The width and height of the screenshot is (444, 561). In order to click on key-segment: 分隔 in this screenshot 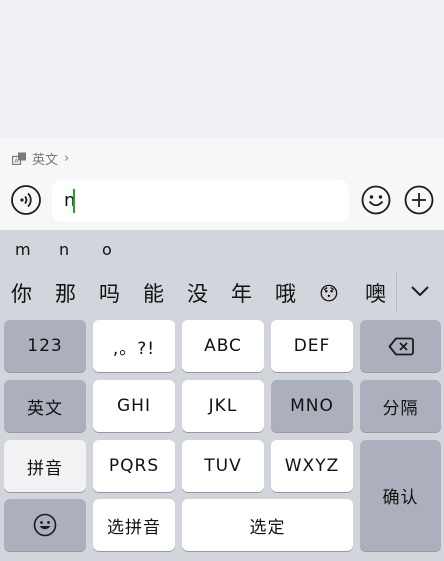, I will do `click(400, 406)`.